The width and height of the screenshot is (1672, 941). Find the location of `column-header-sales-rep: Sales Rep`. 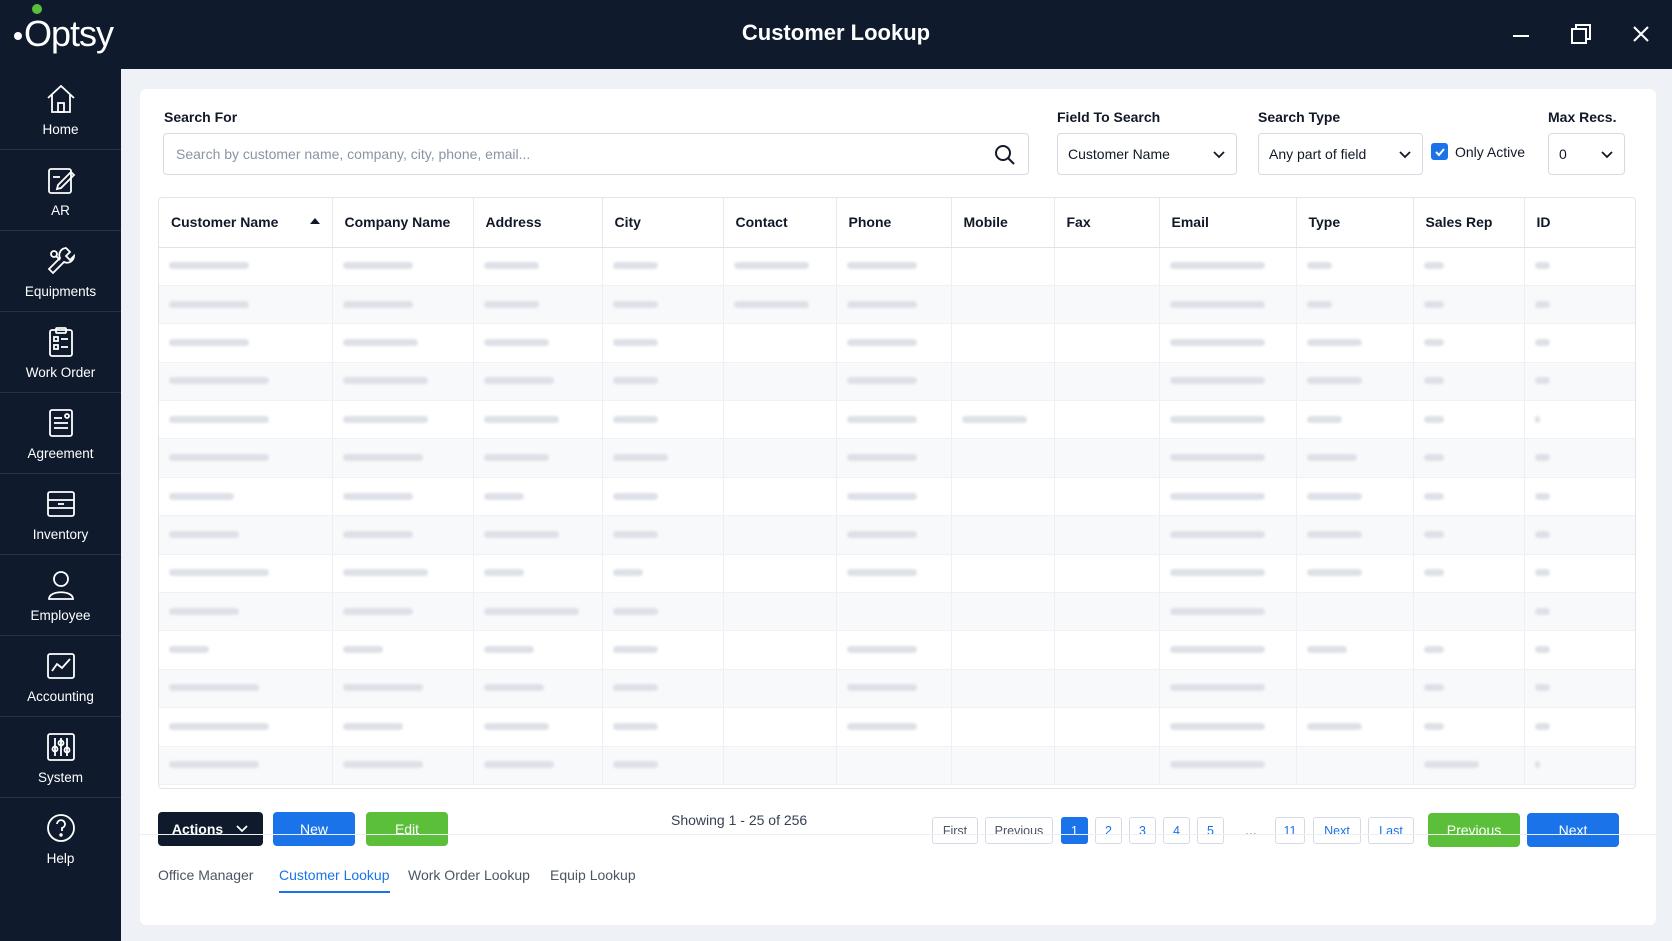

column-header-sales-rep: Sales Rep is located at coordinates (1469, 223).